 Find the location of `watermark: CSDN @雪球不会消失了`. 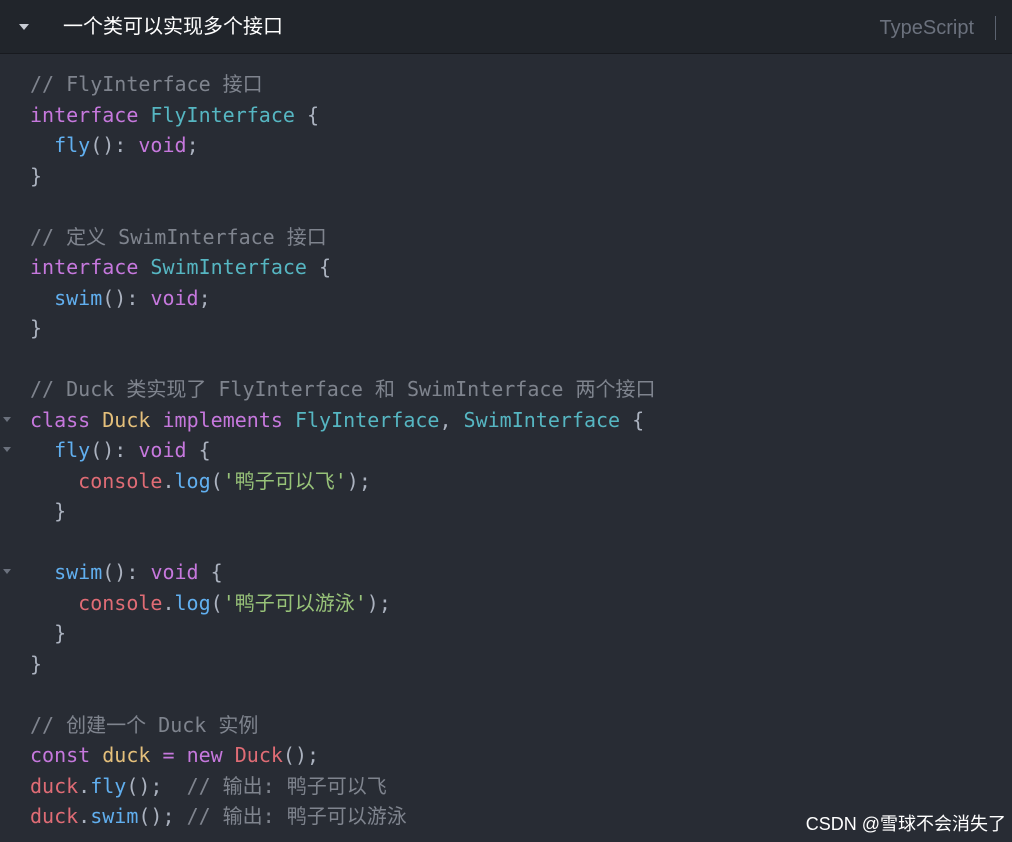

watermark: CSDN @雪球不会消失了 is located at coordinates (905, 824).